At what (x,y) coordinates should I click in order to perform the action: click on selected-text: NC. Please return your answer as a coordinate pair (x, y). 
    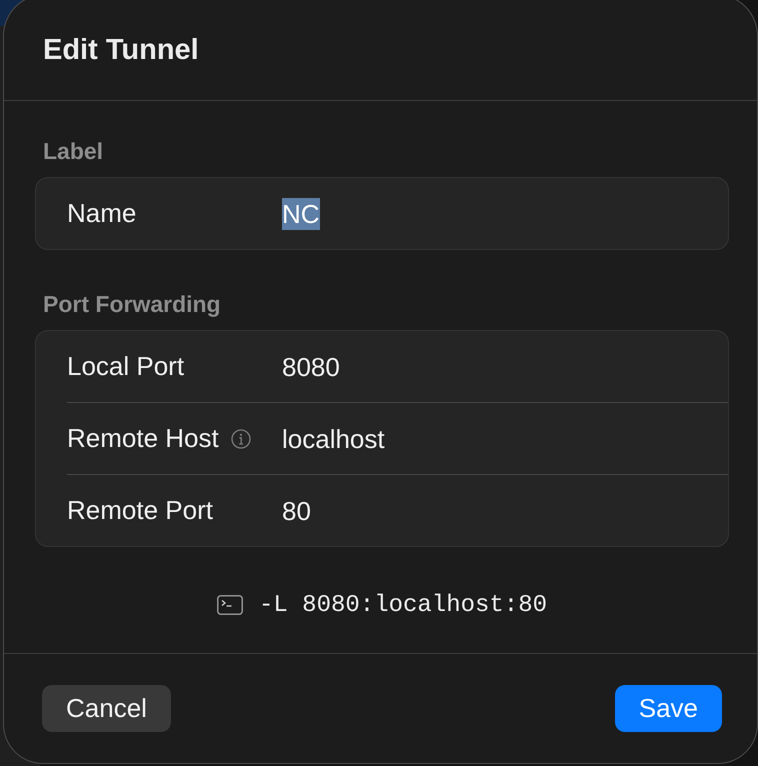
    Looking at the image, I should click on (301, 214).